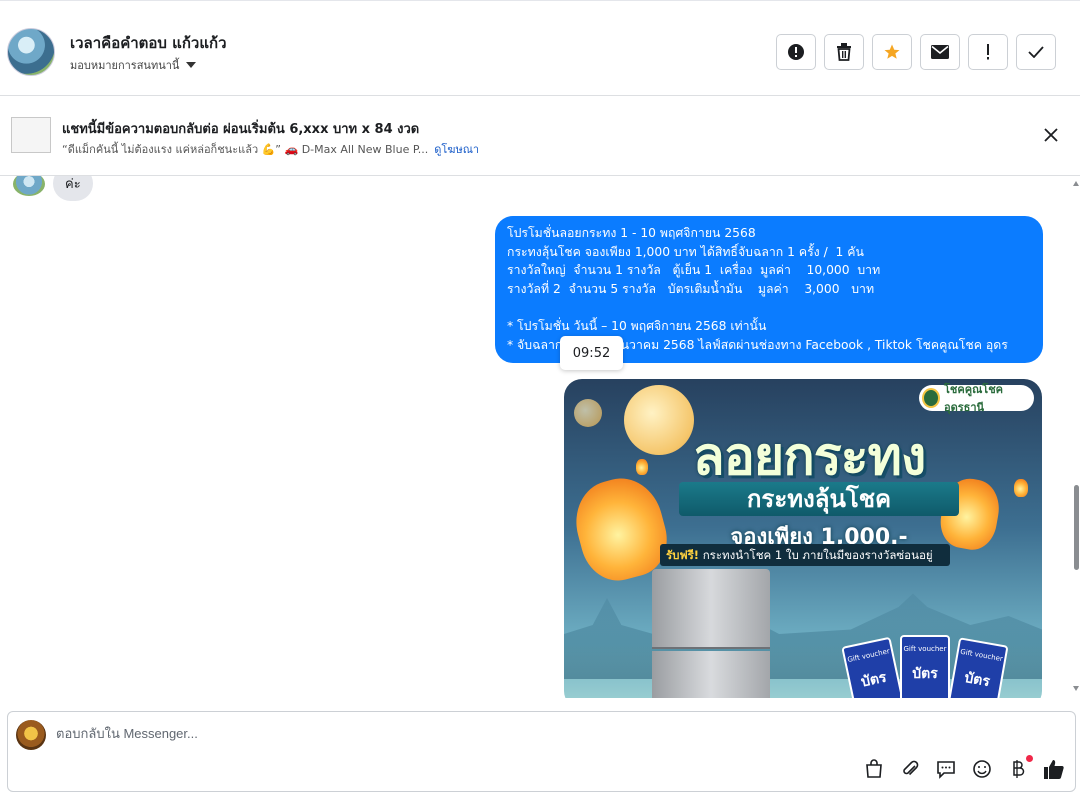  I want to click on star-icon, so click(892, 51).